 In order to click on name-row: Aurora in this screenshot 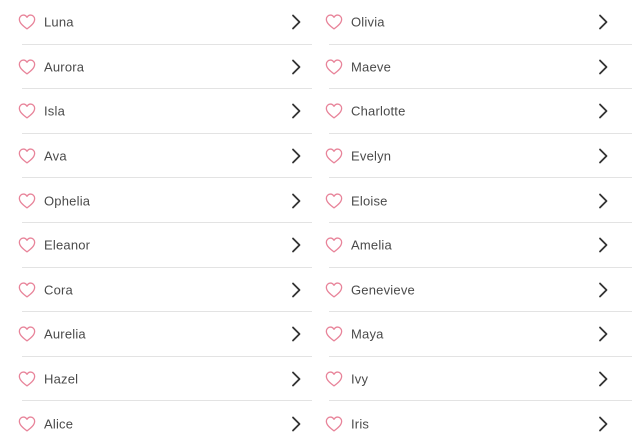, I will do `click(160, 67)`.